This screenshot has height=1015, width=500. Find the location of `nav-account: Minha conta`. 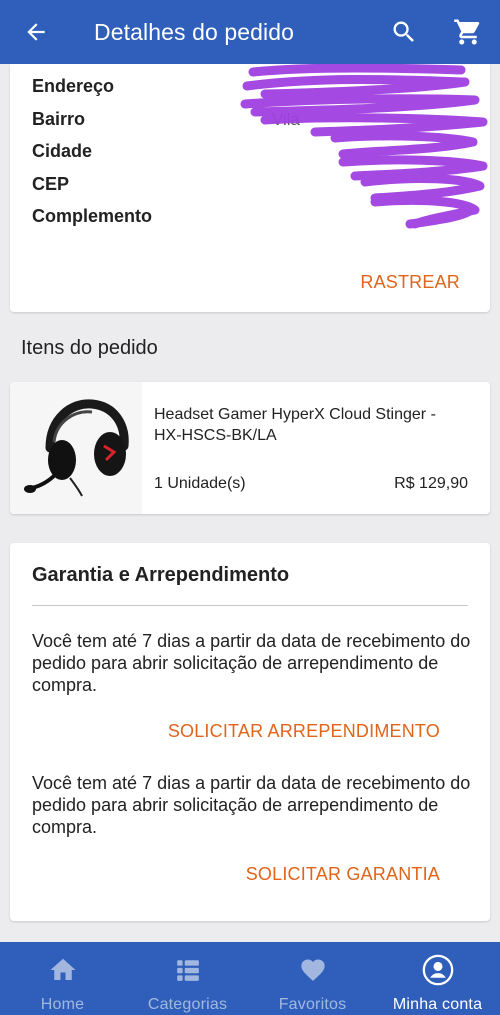

nav-account: Minha conta is located at coordinates (437, 978).